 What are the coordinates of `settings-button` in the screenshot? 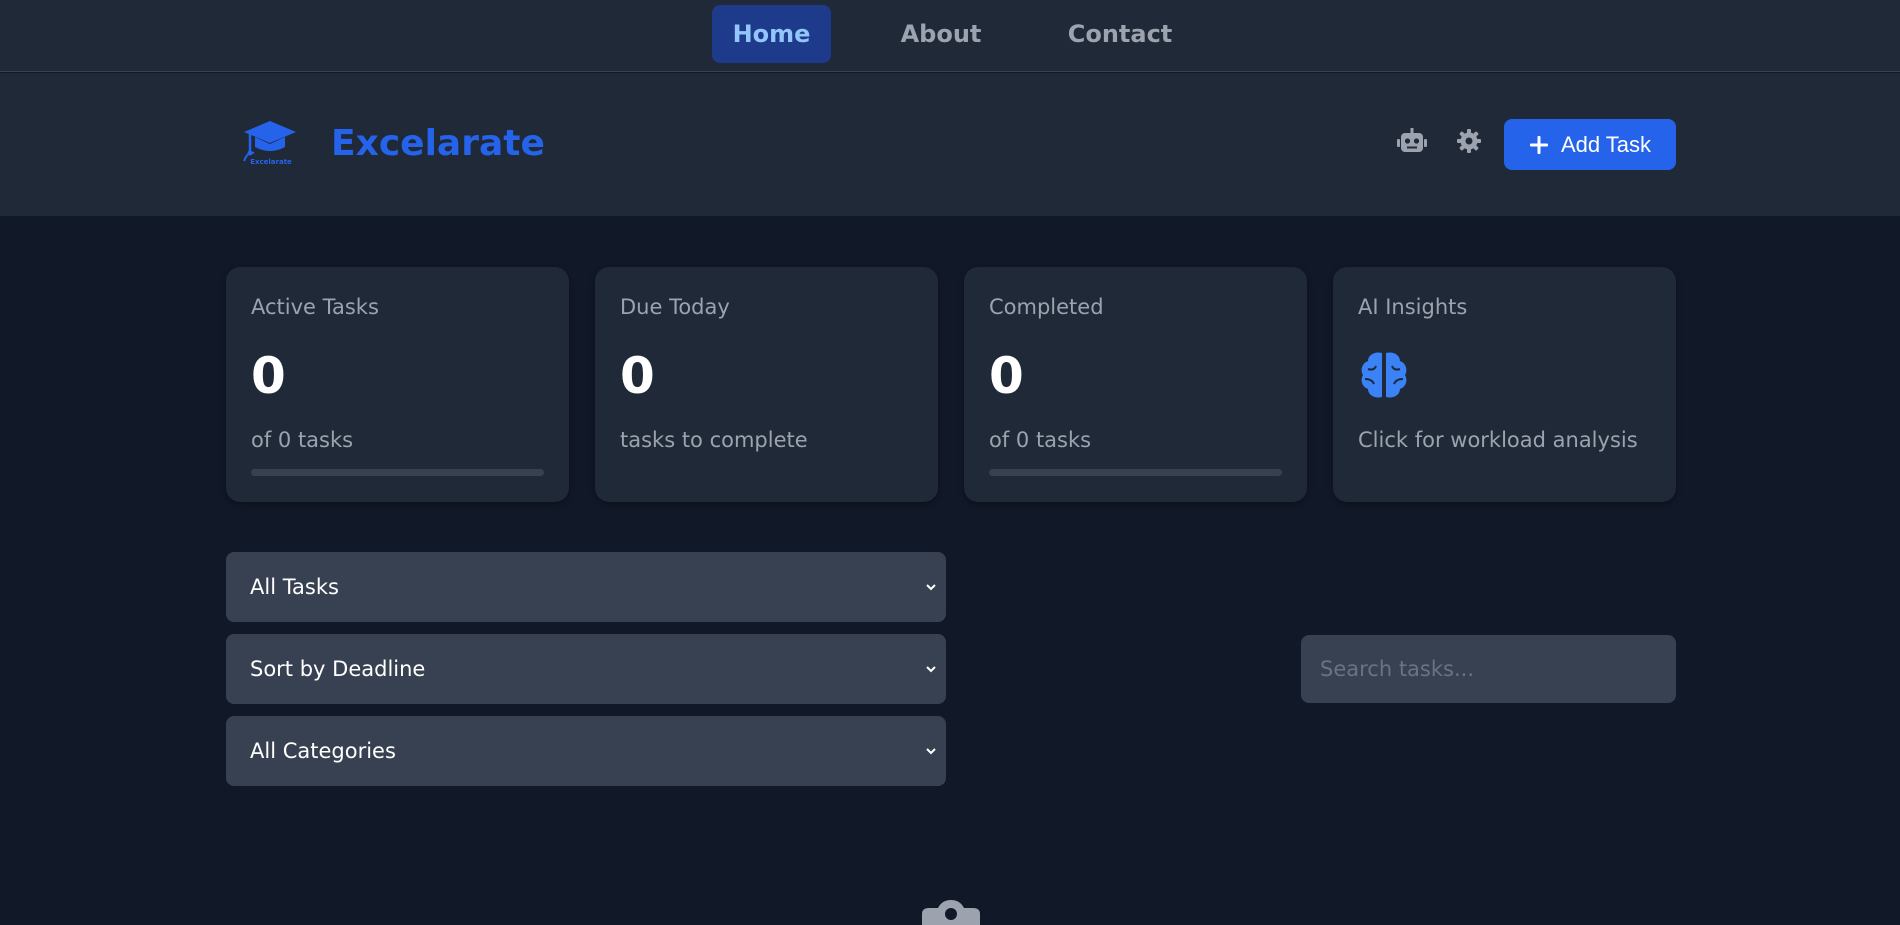 It's located at (1469, 141).